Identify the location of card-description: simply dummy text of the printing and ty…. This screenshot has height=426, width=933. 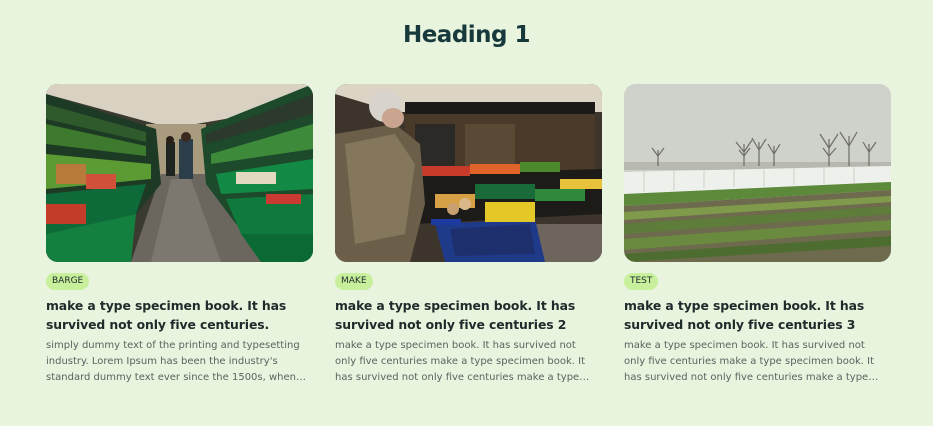
(173, 361).